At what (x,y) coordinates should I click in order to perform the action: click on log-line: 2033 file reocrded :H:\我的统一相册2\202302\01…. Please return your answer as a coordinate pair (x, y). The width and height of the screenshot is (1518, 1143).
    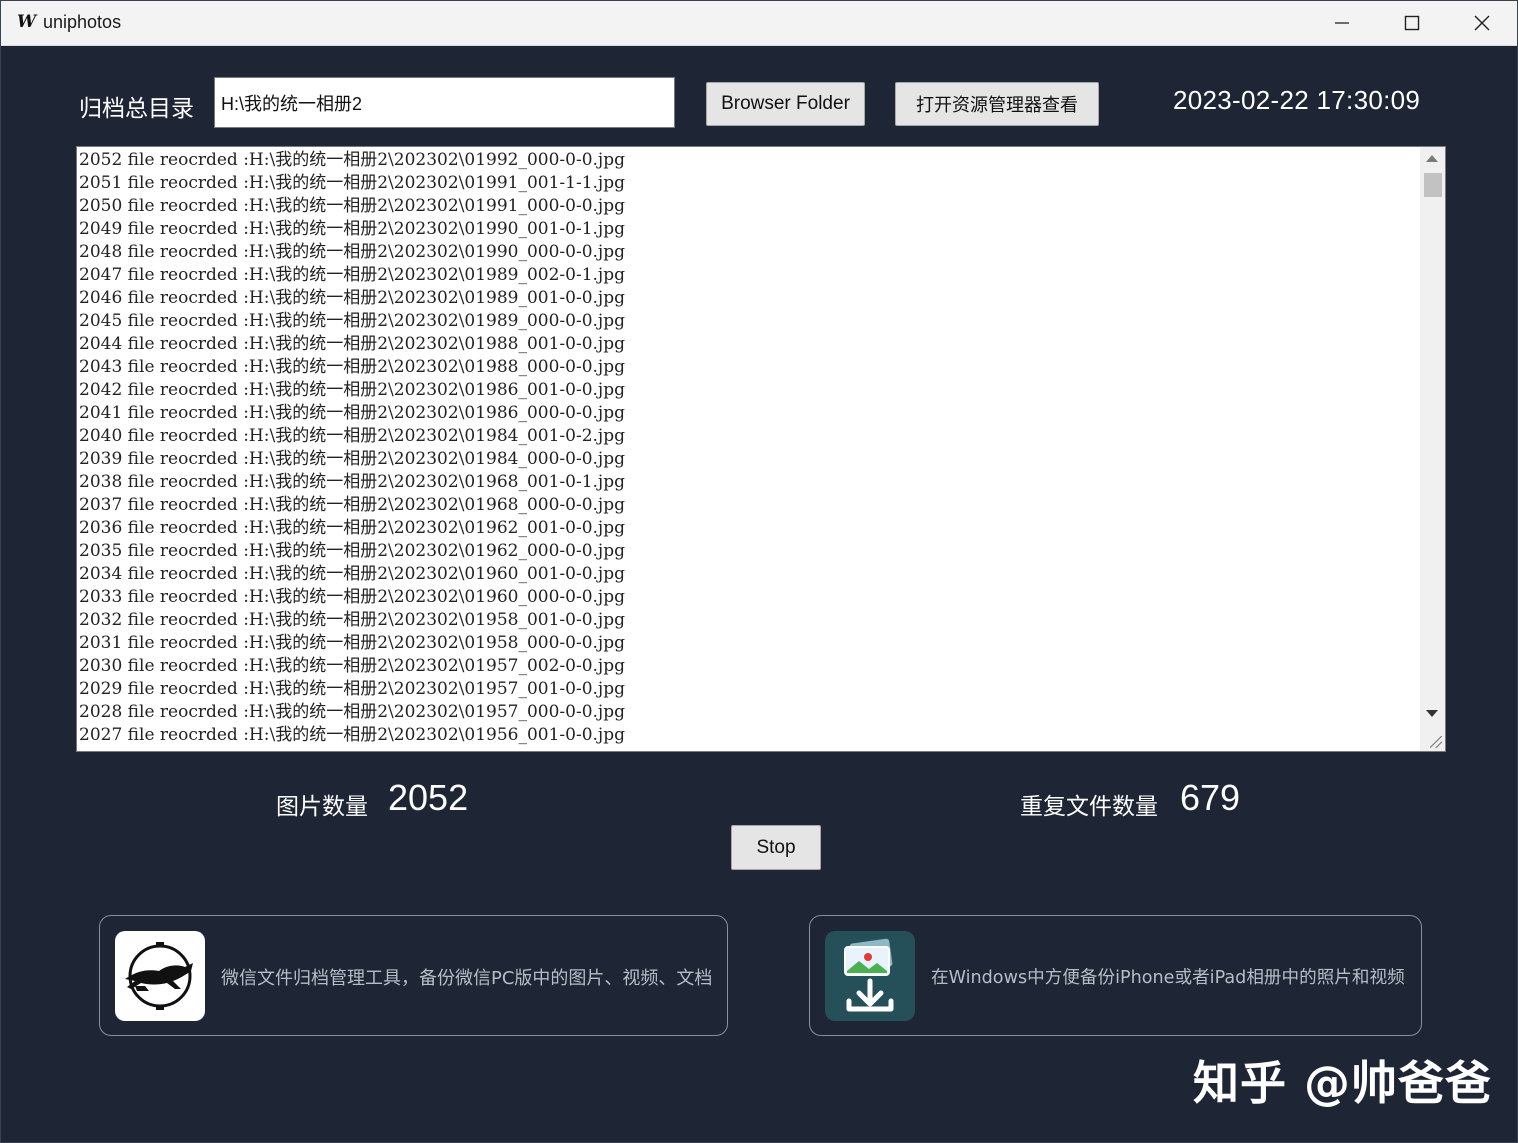
    Looking at the image, I should click on (352, 597).